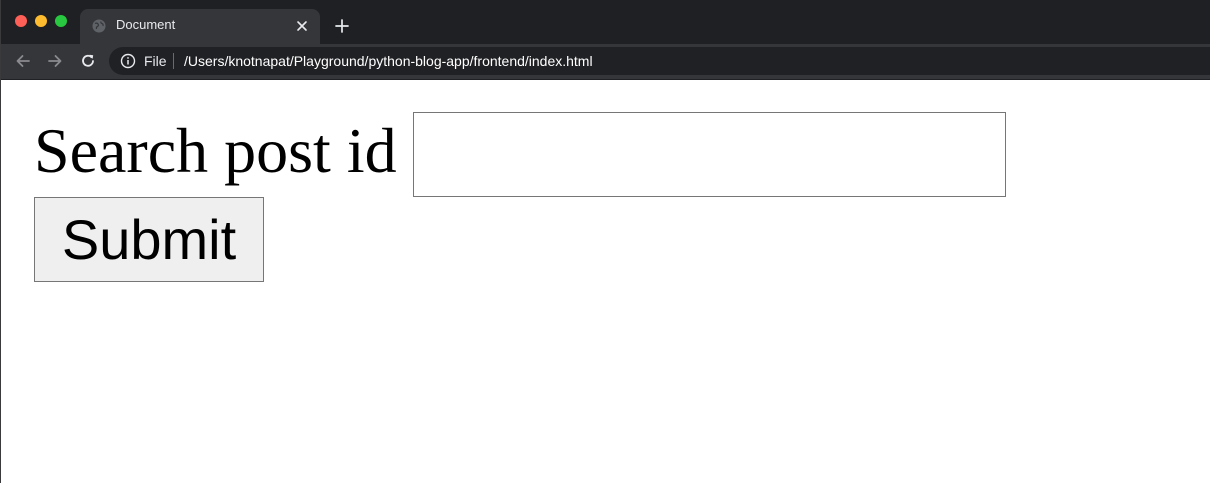 This screenshot has width=1210, height=483. I want to click on search-label: Search post id, so click(215, 150).